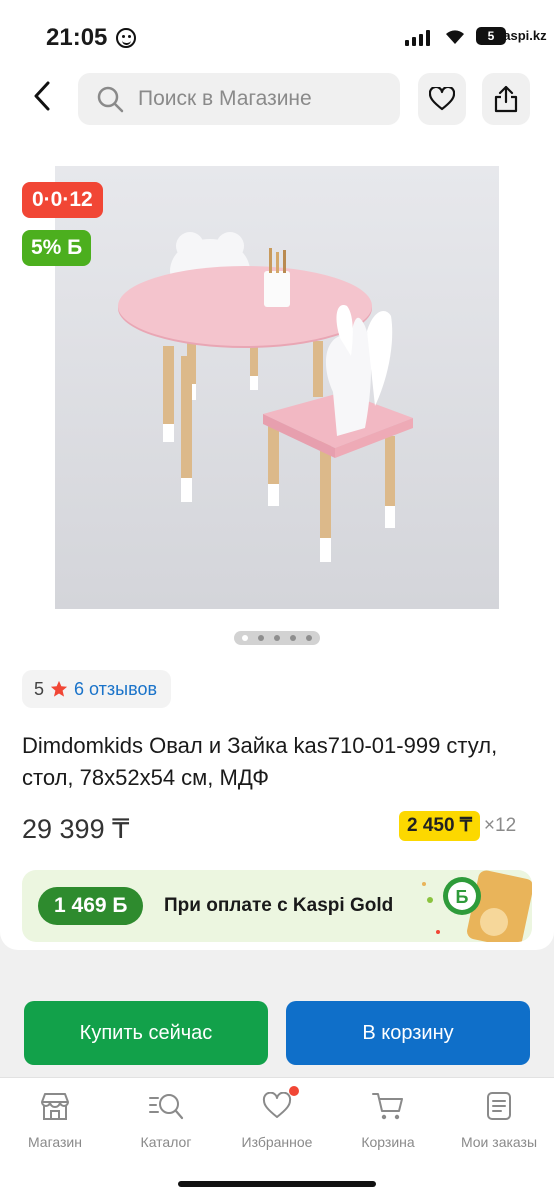 Image resolution: width=554 pixels, height=1200 pixels. I want to click on installment-badge: 0·0·12, so click(62, 200).